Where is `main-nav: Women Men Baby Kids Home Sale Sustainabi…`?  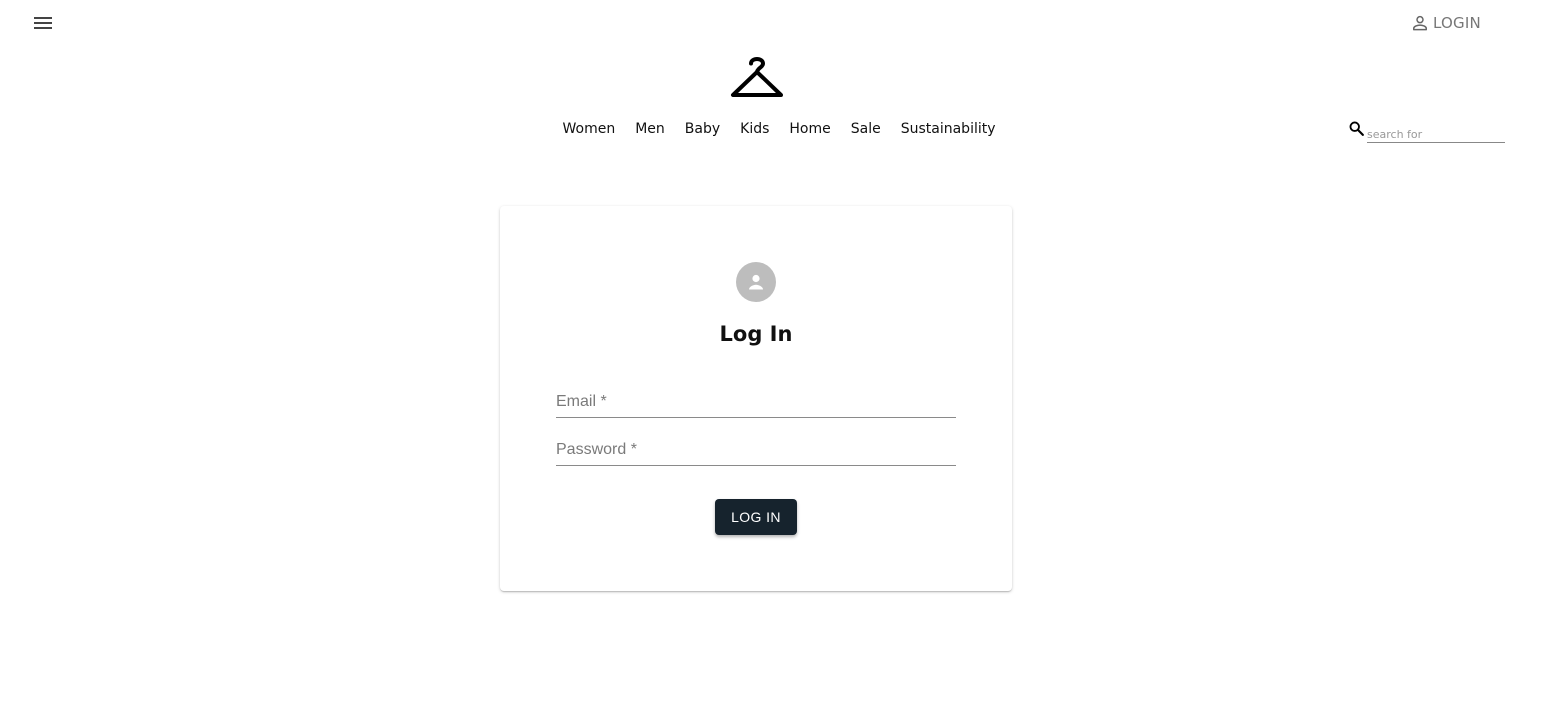 main-nav: Women Men Baby Kids Home Sale Sustainabi… is located at coordinates (775, 129).